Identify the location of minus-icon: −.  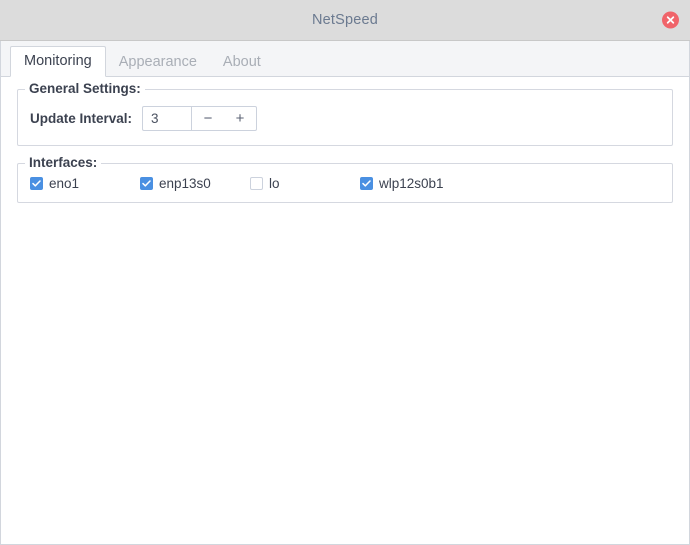
(208, 118).